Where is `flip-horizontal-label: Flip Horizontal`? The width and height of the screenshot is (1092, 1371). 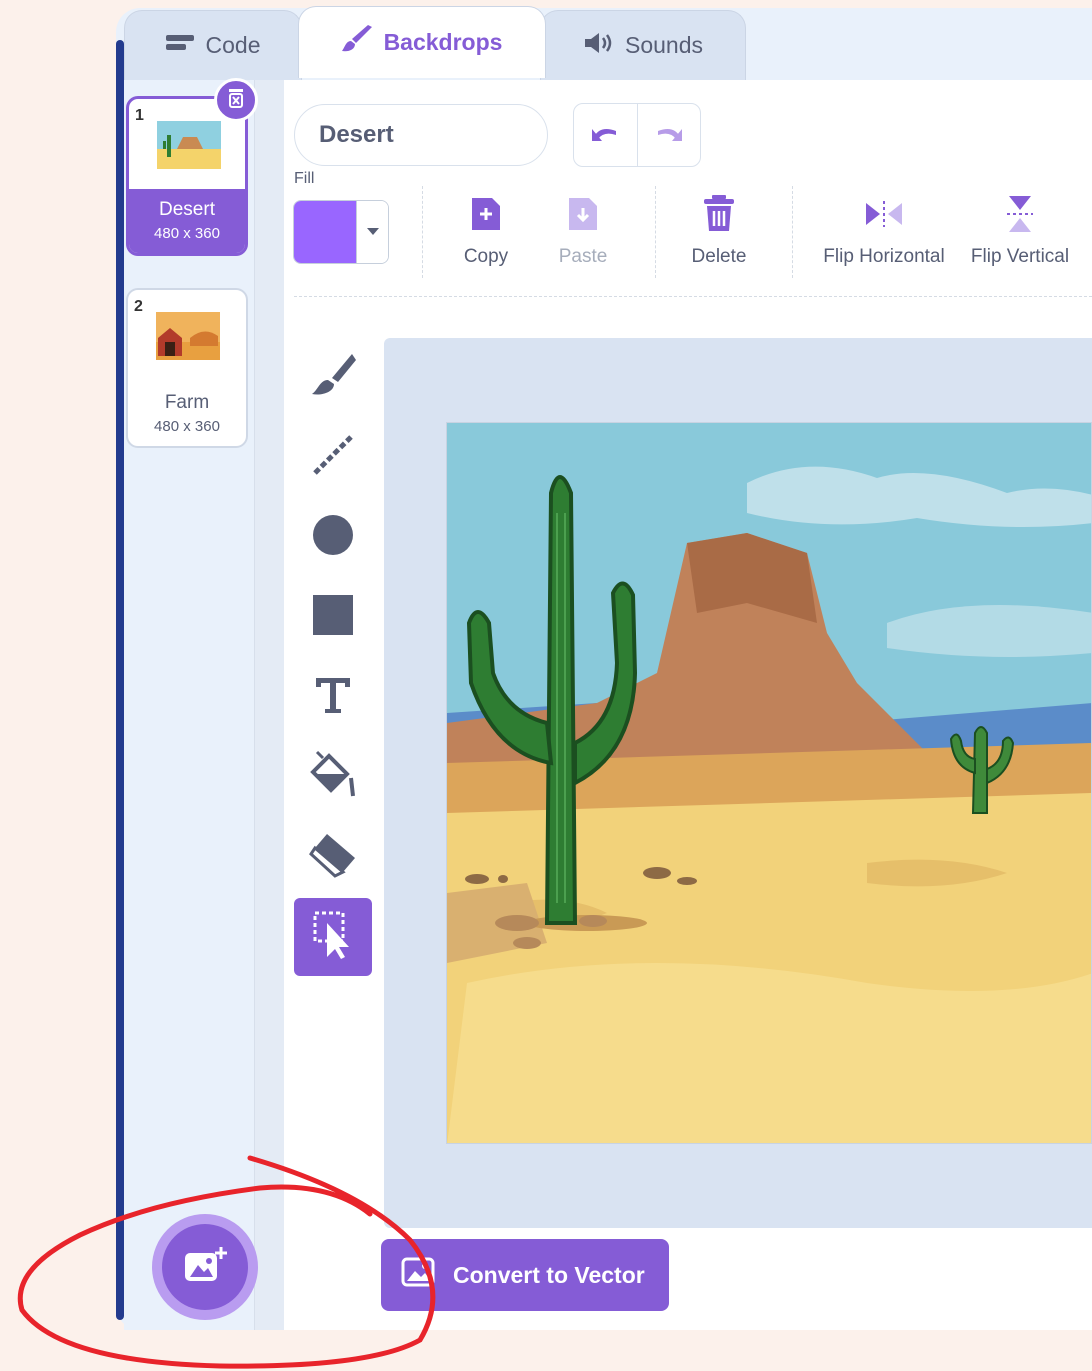 flip-horizontal-label: Flip Horizontal is located at coordinates (884, 256).